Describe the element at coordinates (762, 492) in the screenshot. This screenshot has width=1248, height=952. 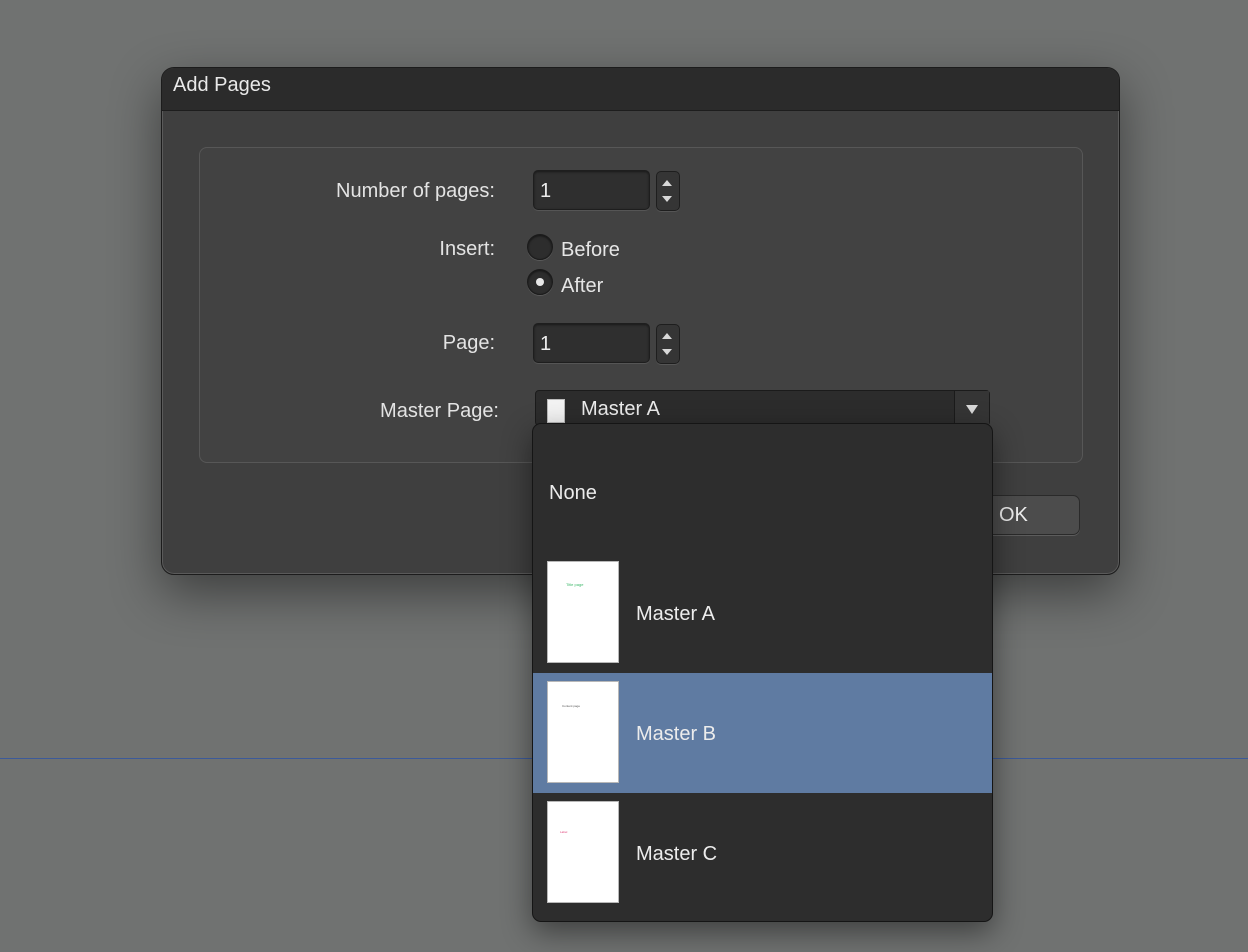
I see `dropdown-item-none: None` at that location.